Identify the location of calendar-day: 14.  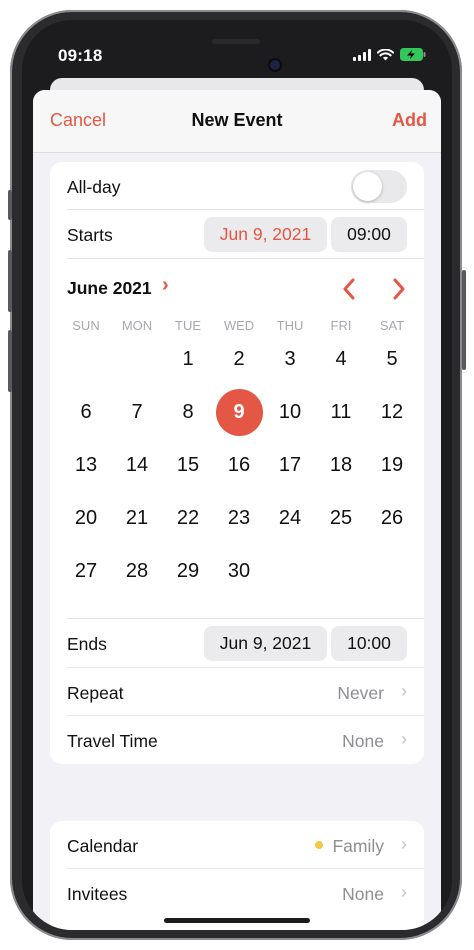
(137, 465).